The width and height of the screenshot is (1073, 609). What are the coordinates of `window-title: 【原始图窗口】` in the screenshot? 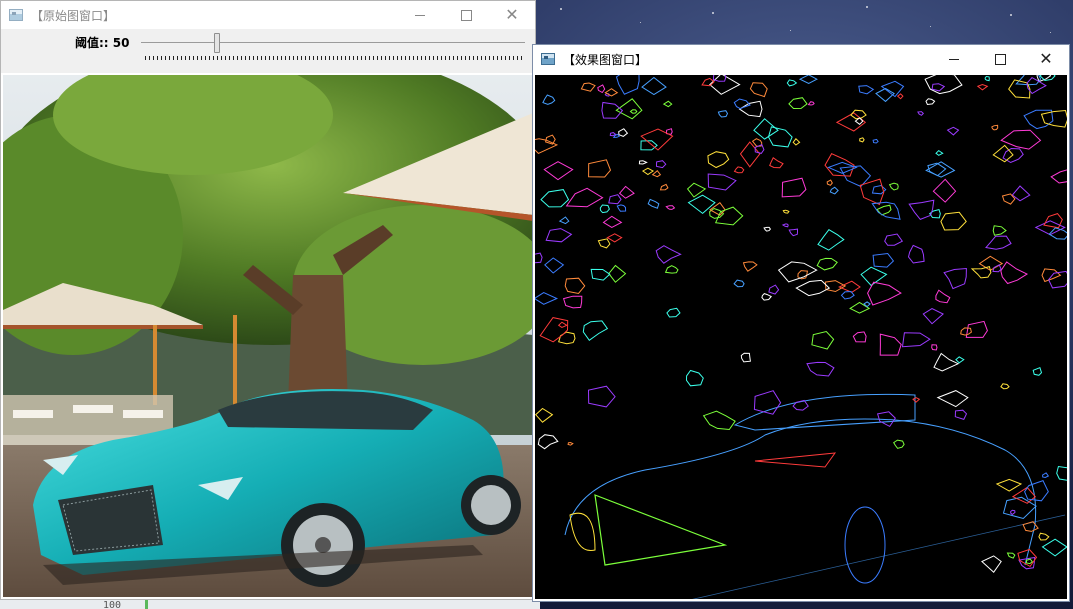 It's located at (73, 15).